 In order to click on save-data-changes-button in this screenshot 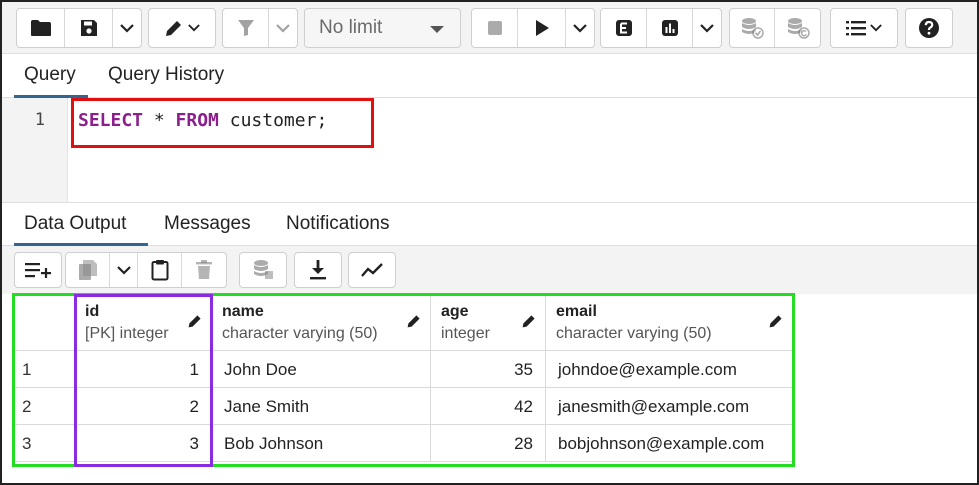, I will do `click(263, 270)`.